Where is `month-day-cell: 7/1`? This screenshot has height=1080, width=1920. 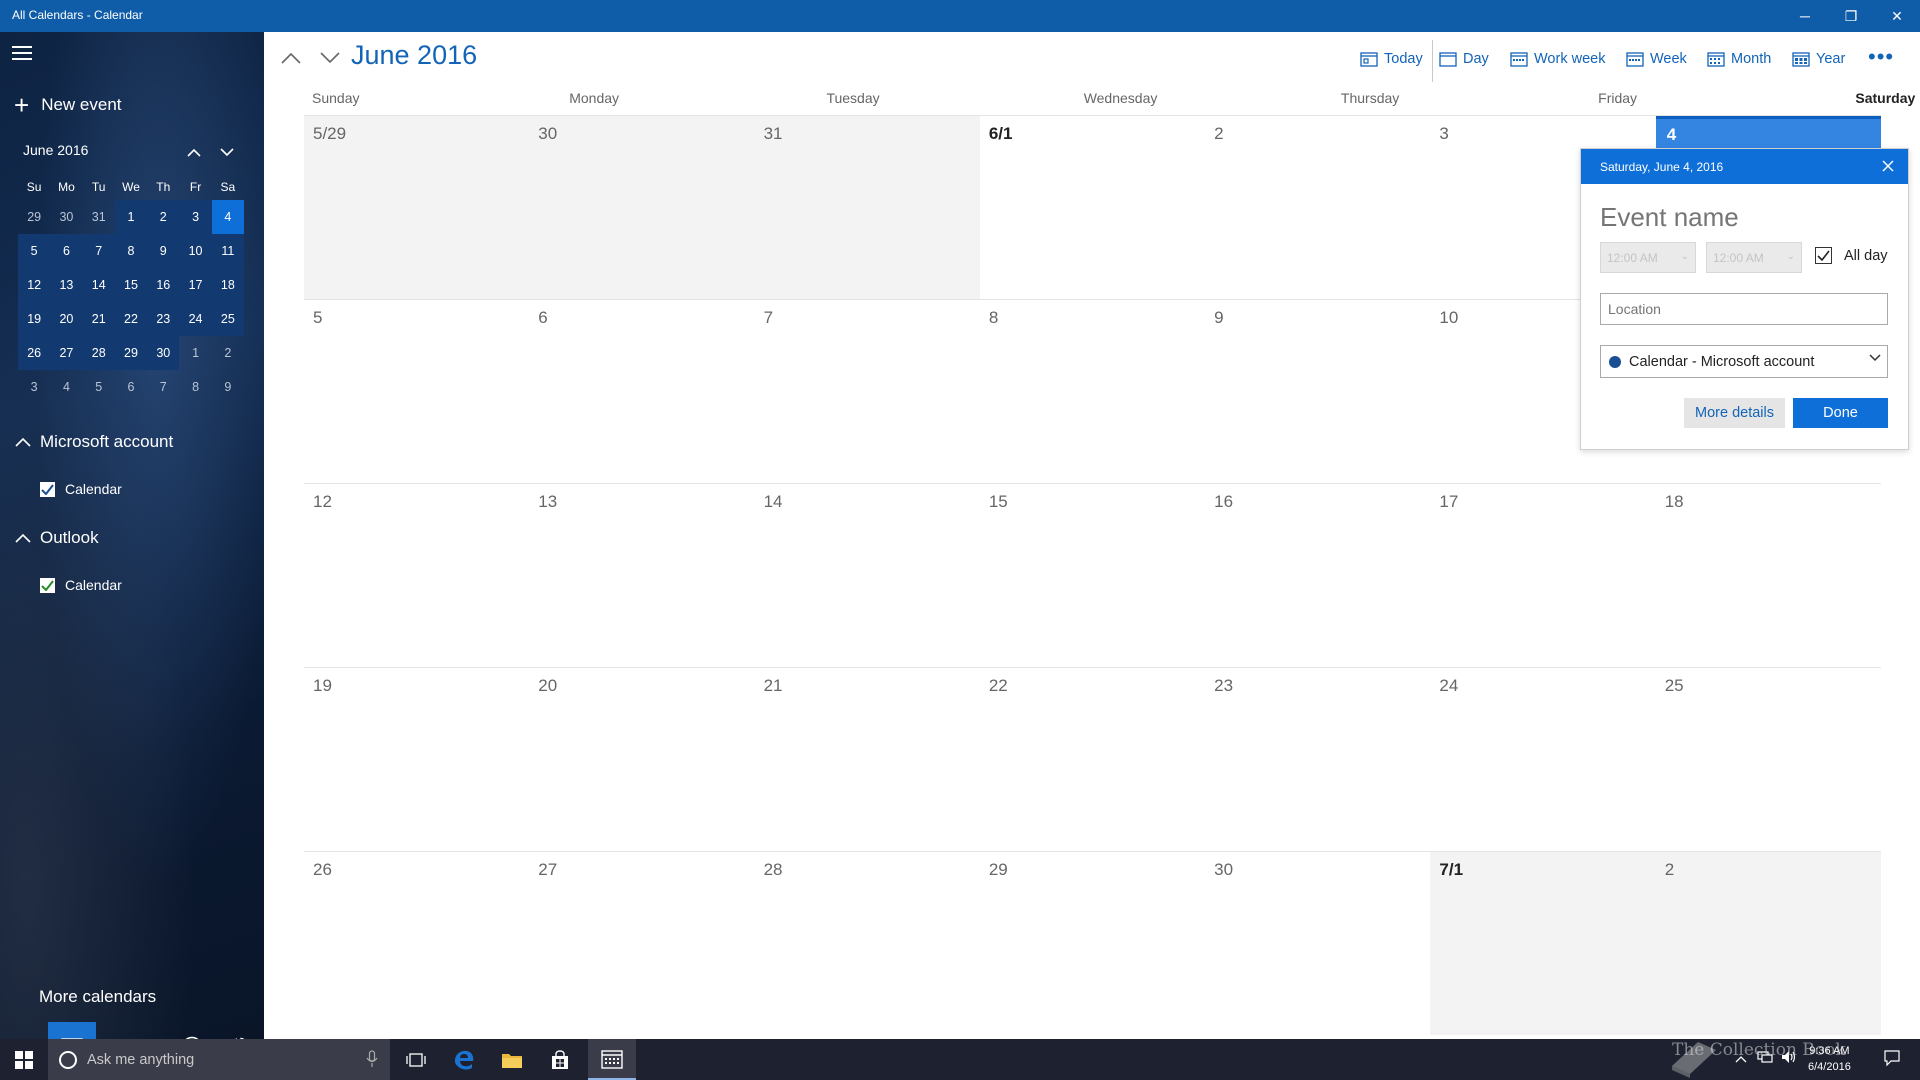
month-day-cell: 7/1 is located at coordinates (1543, 943).